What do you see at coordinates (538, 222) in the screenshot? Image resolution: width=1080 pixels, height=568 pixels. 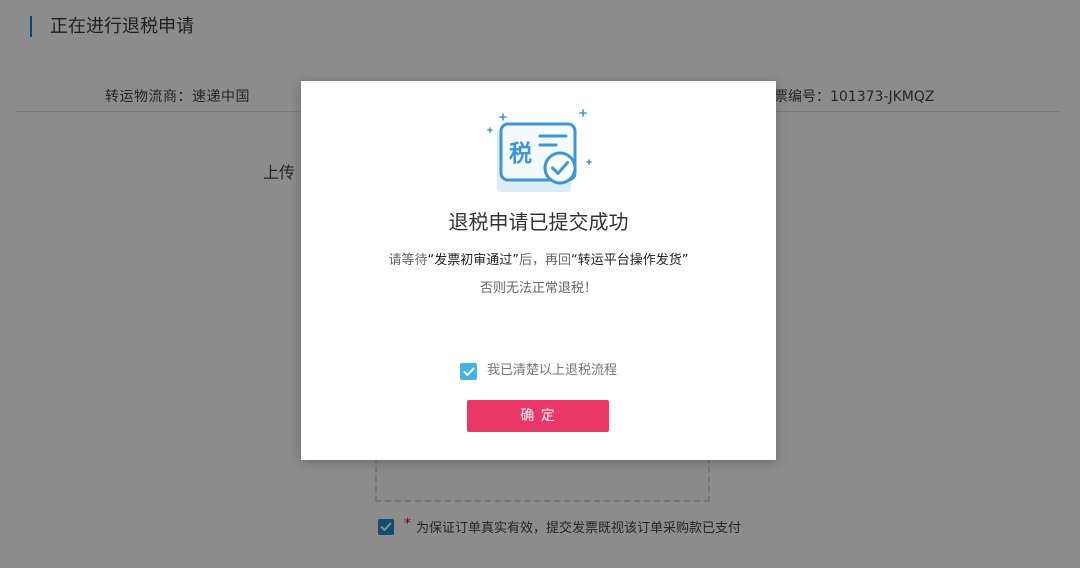 I see `dialog-title: 退税申请已提交成功` at bounding box center [538, 222].